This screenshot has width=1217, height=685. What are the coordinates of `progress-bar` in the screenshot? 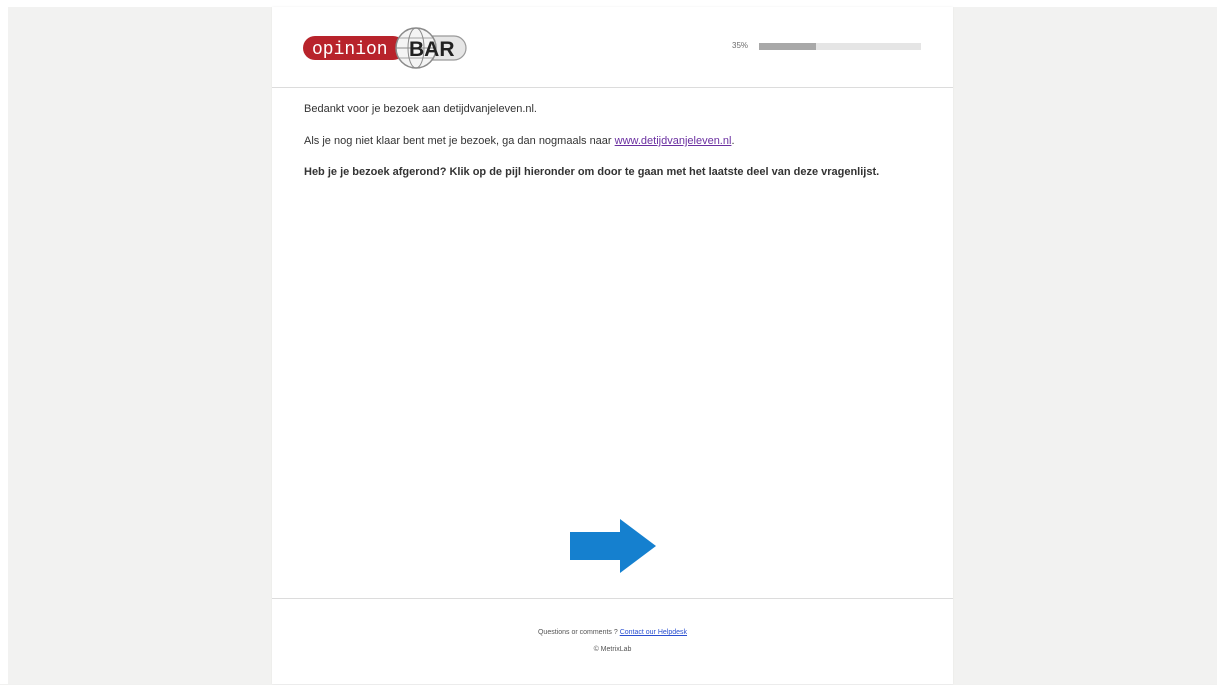 It's located at (840, 46).